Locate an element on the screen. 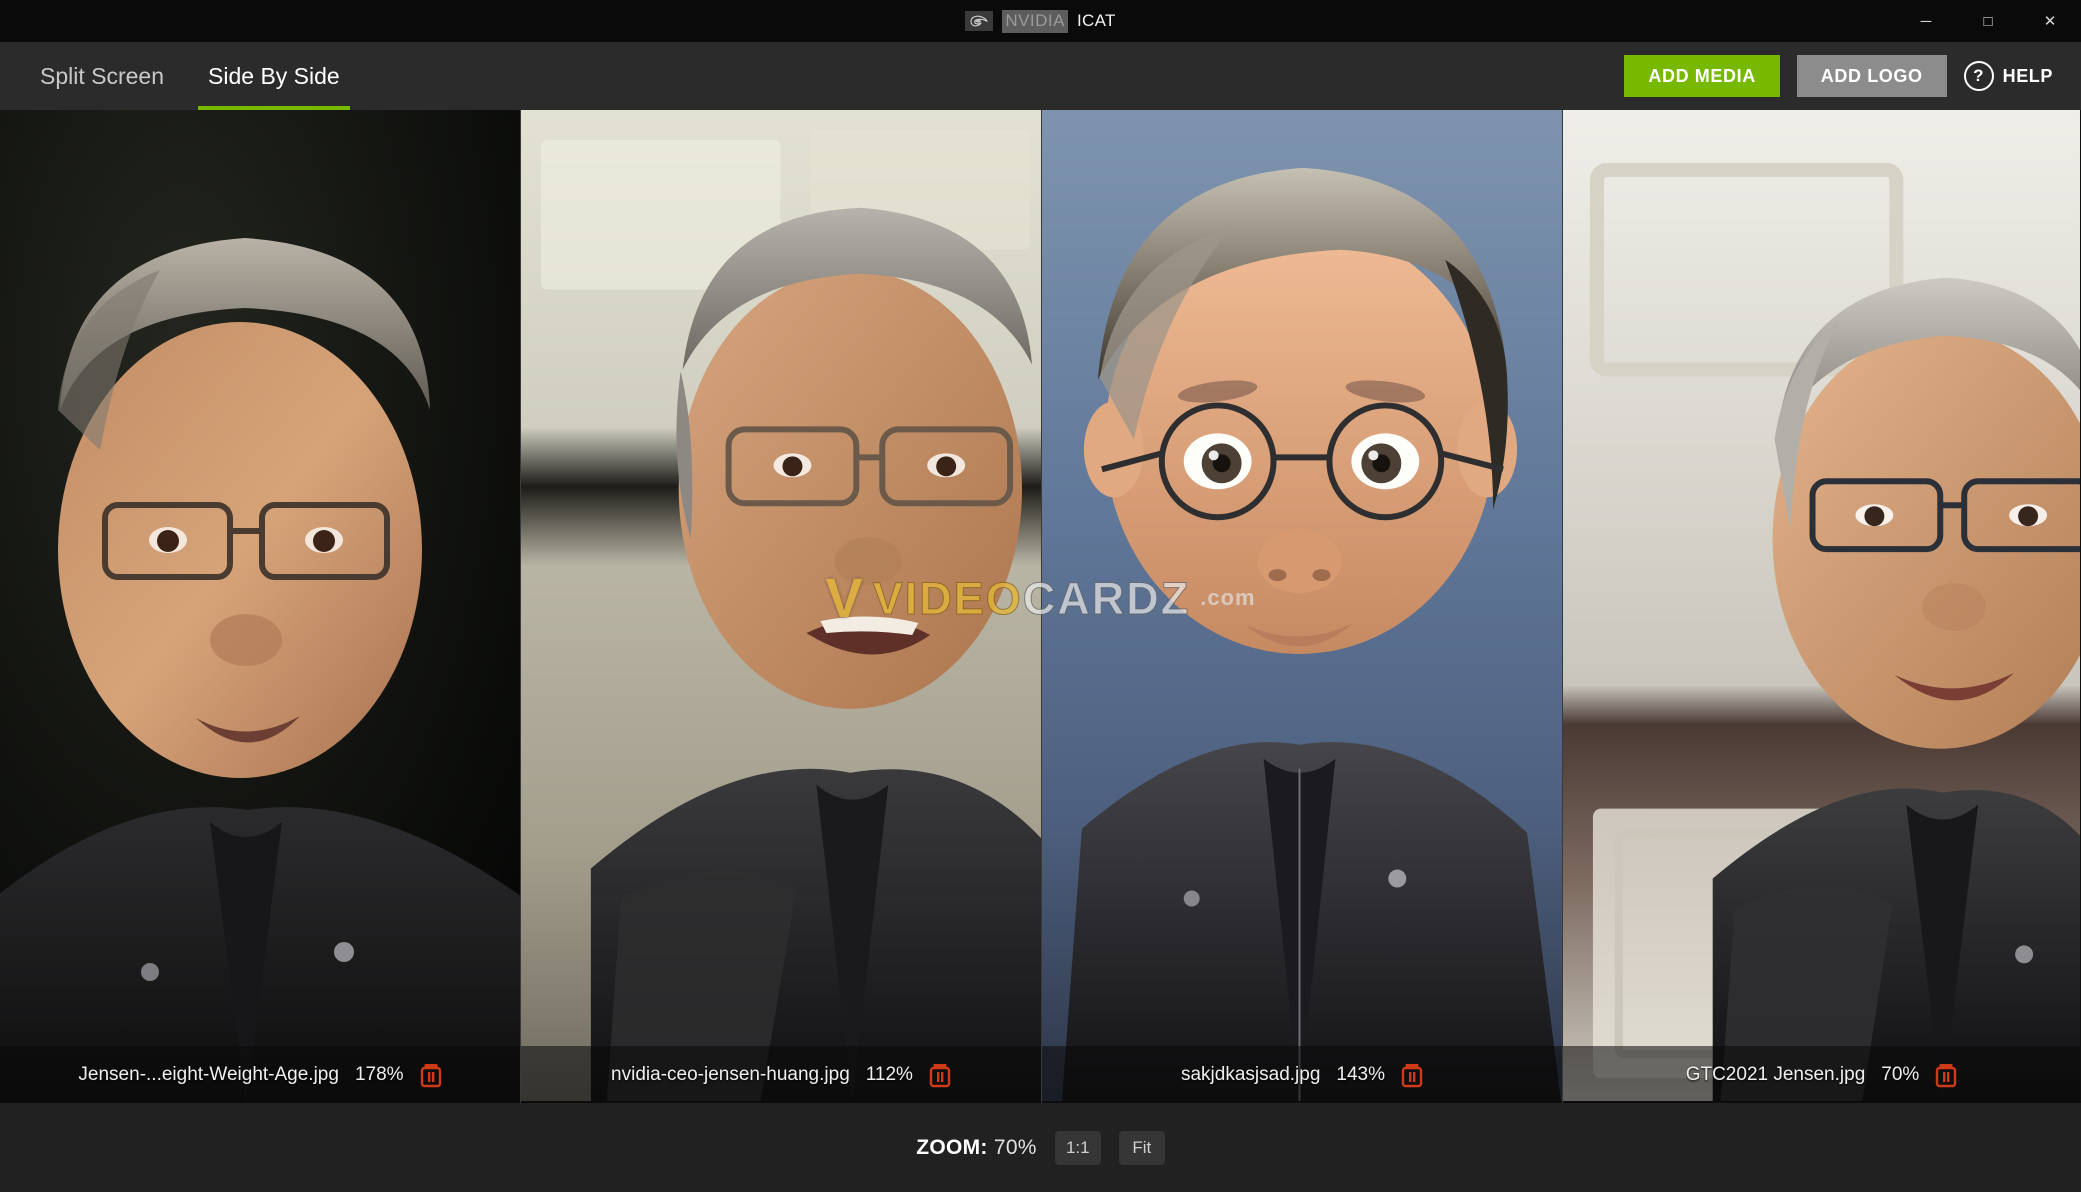 The width and height of the screenshot is (2081, 1192). pane-zoom-3: 143% is located at coordinates (1361, 1074).